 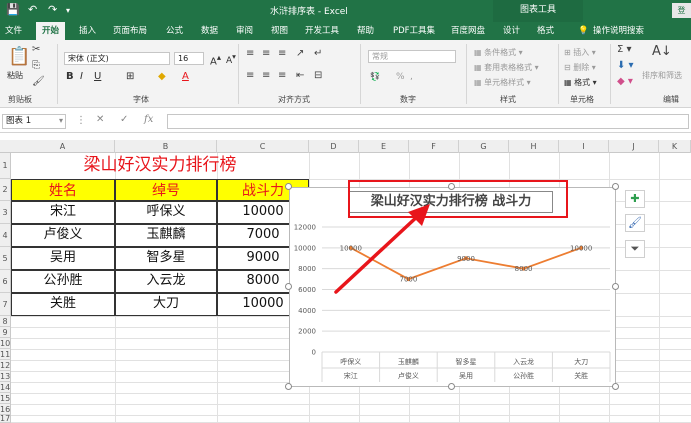 I want to click on grow-font-icon: A▴, so click(x=215, y=59).